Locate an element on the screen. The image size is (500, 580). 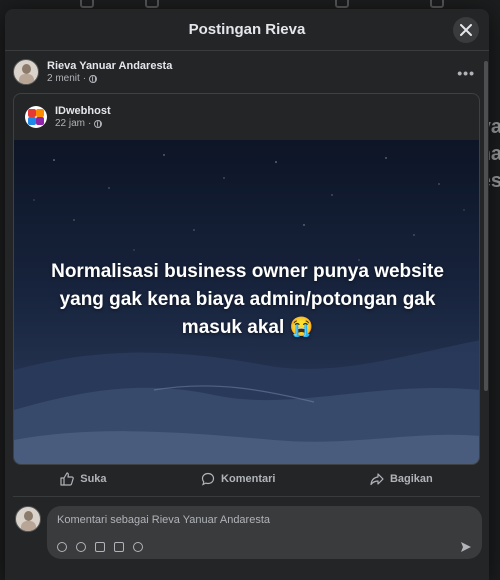
divider is located at coordinates (246, 496).